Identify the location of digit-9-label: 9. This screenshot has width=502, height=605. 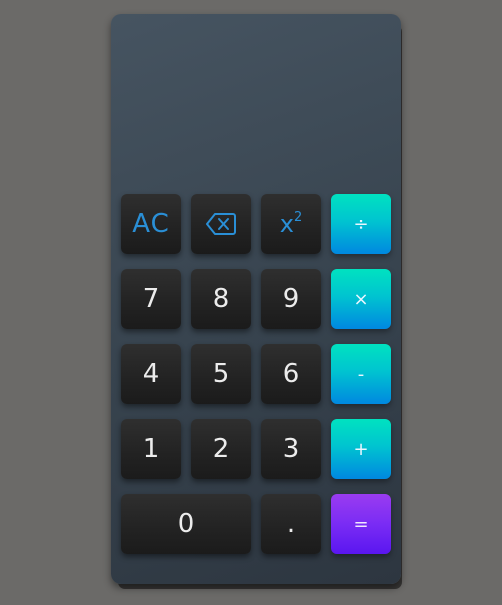
(291, 299).